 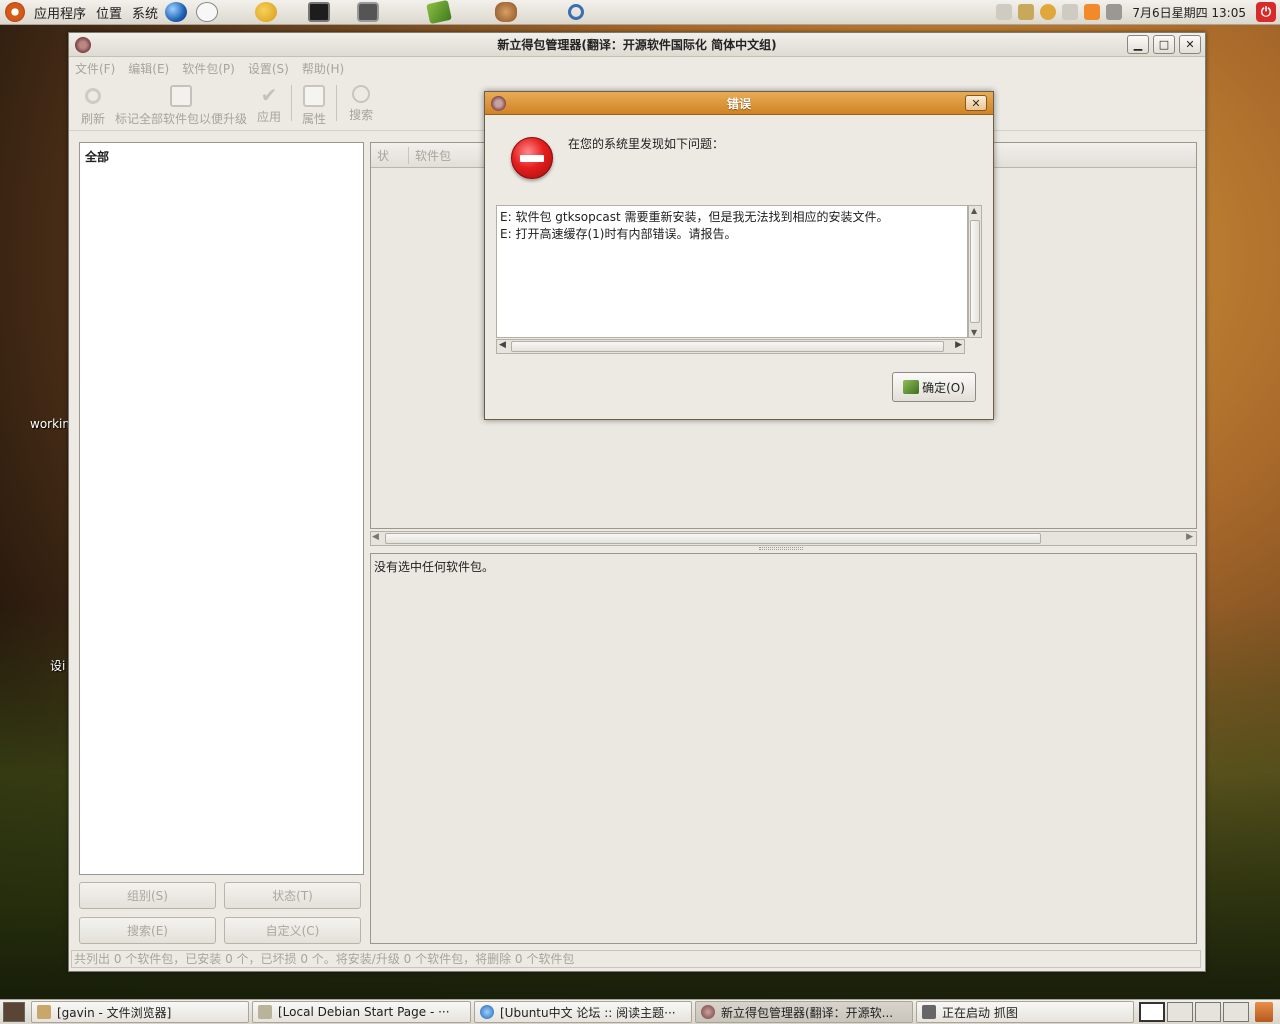 I want to click on filter-all: 全部, so click(x=97, y=156).